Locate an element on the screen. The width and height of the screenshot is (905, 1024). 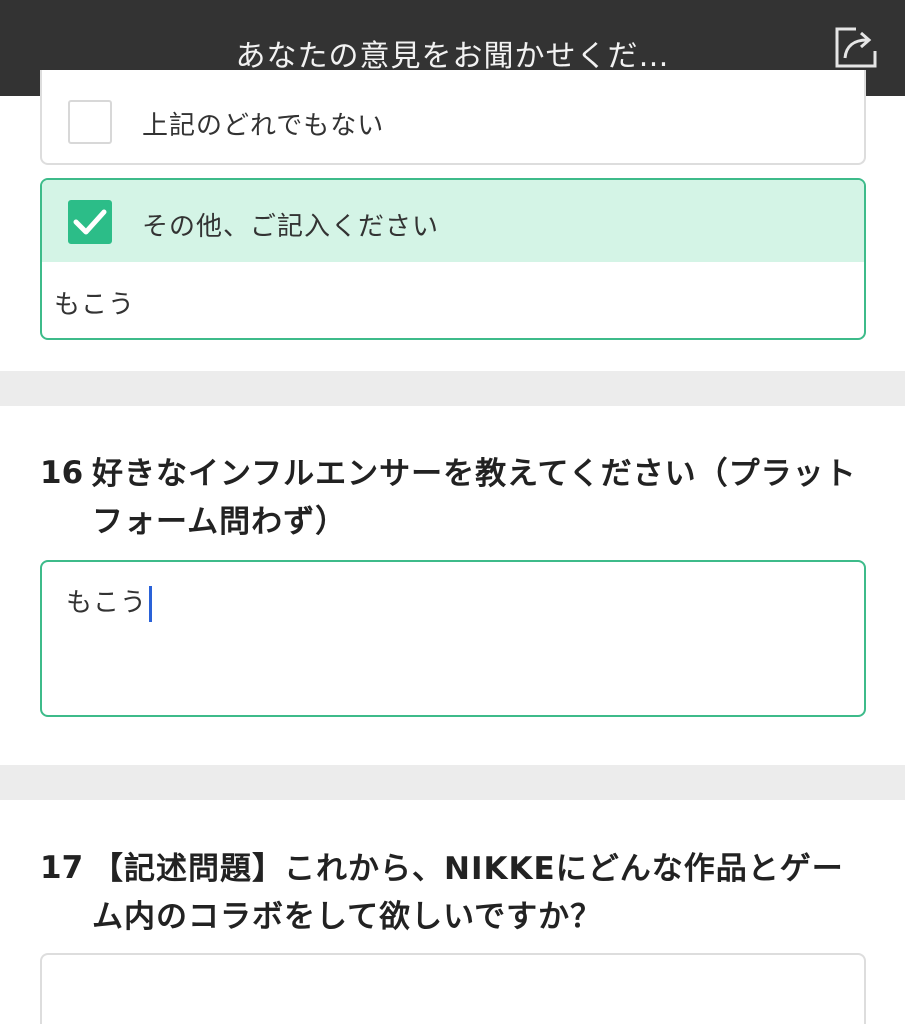
option-label: その他、ご記入ください is located at coordinates (291, 227).